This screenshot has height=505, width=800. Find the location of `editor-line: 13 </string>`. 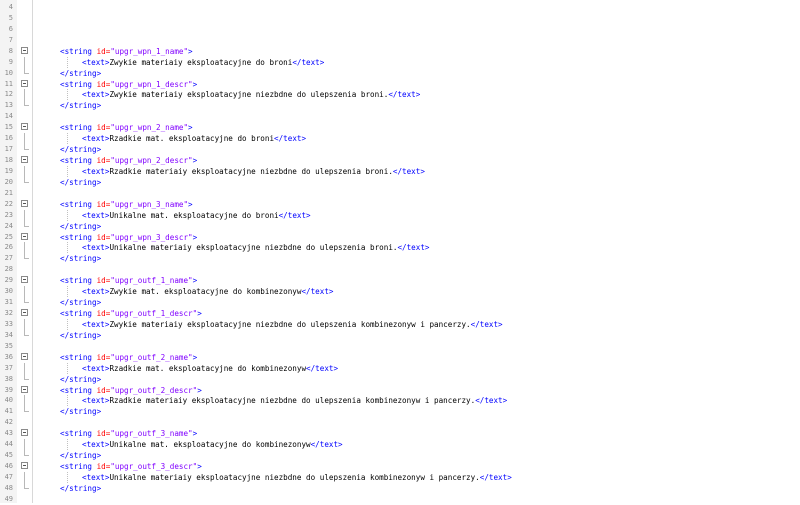

editor-line: 13 </string> is located at coordinates (400, 105).